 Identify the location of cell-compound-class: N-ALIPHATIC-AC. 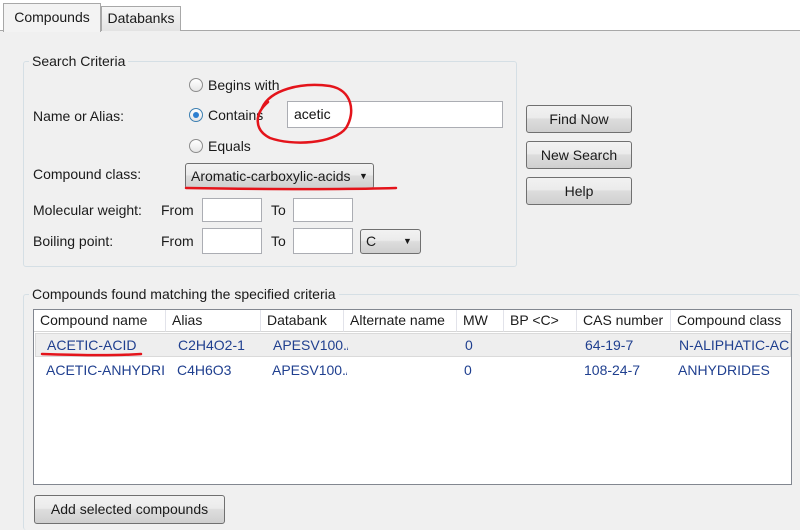
(734, 345).